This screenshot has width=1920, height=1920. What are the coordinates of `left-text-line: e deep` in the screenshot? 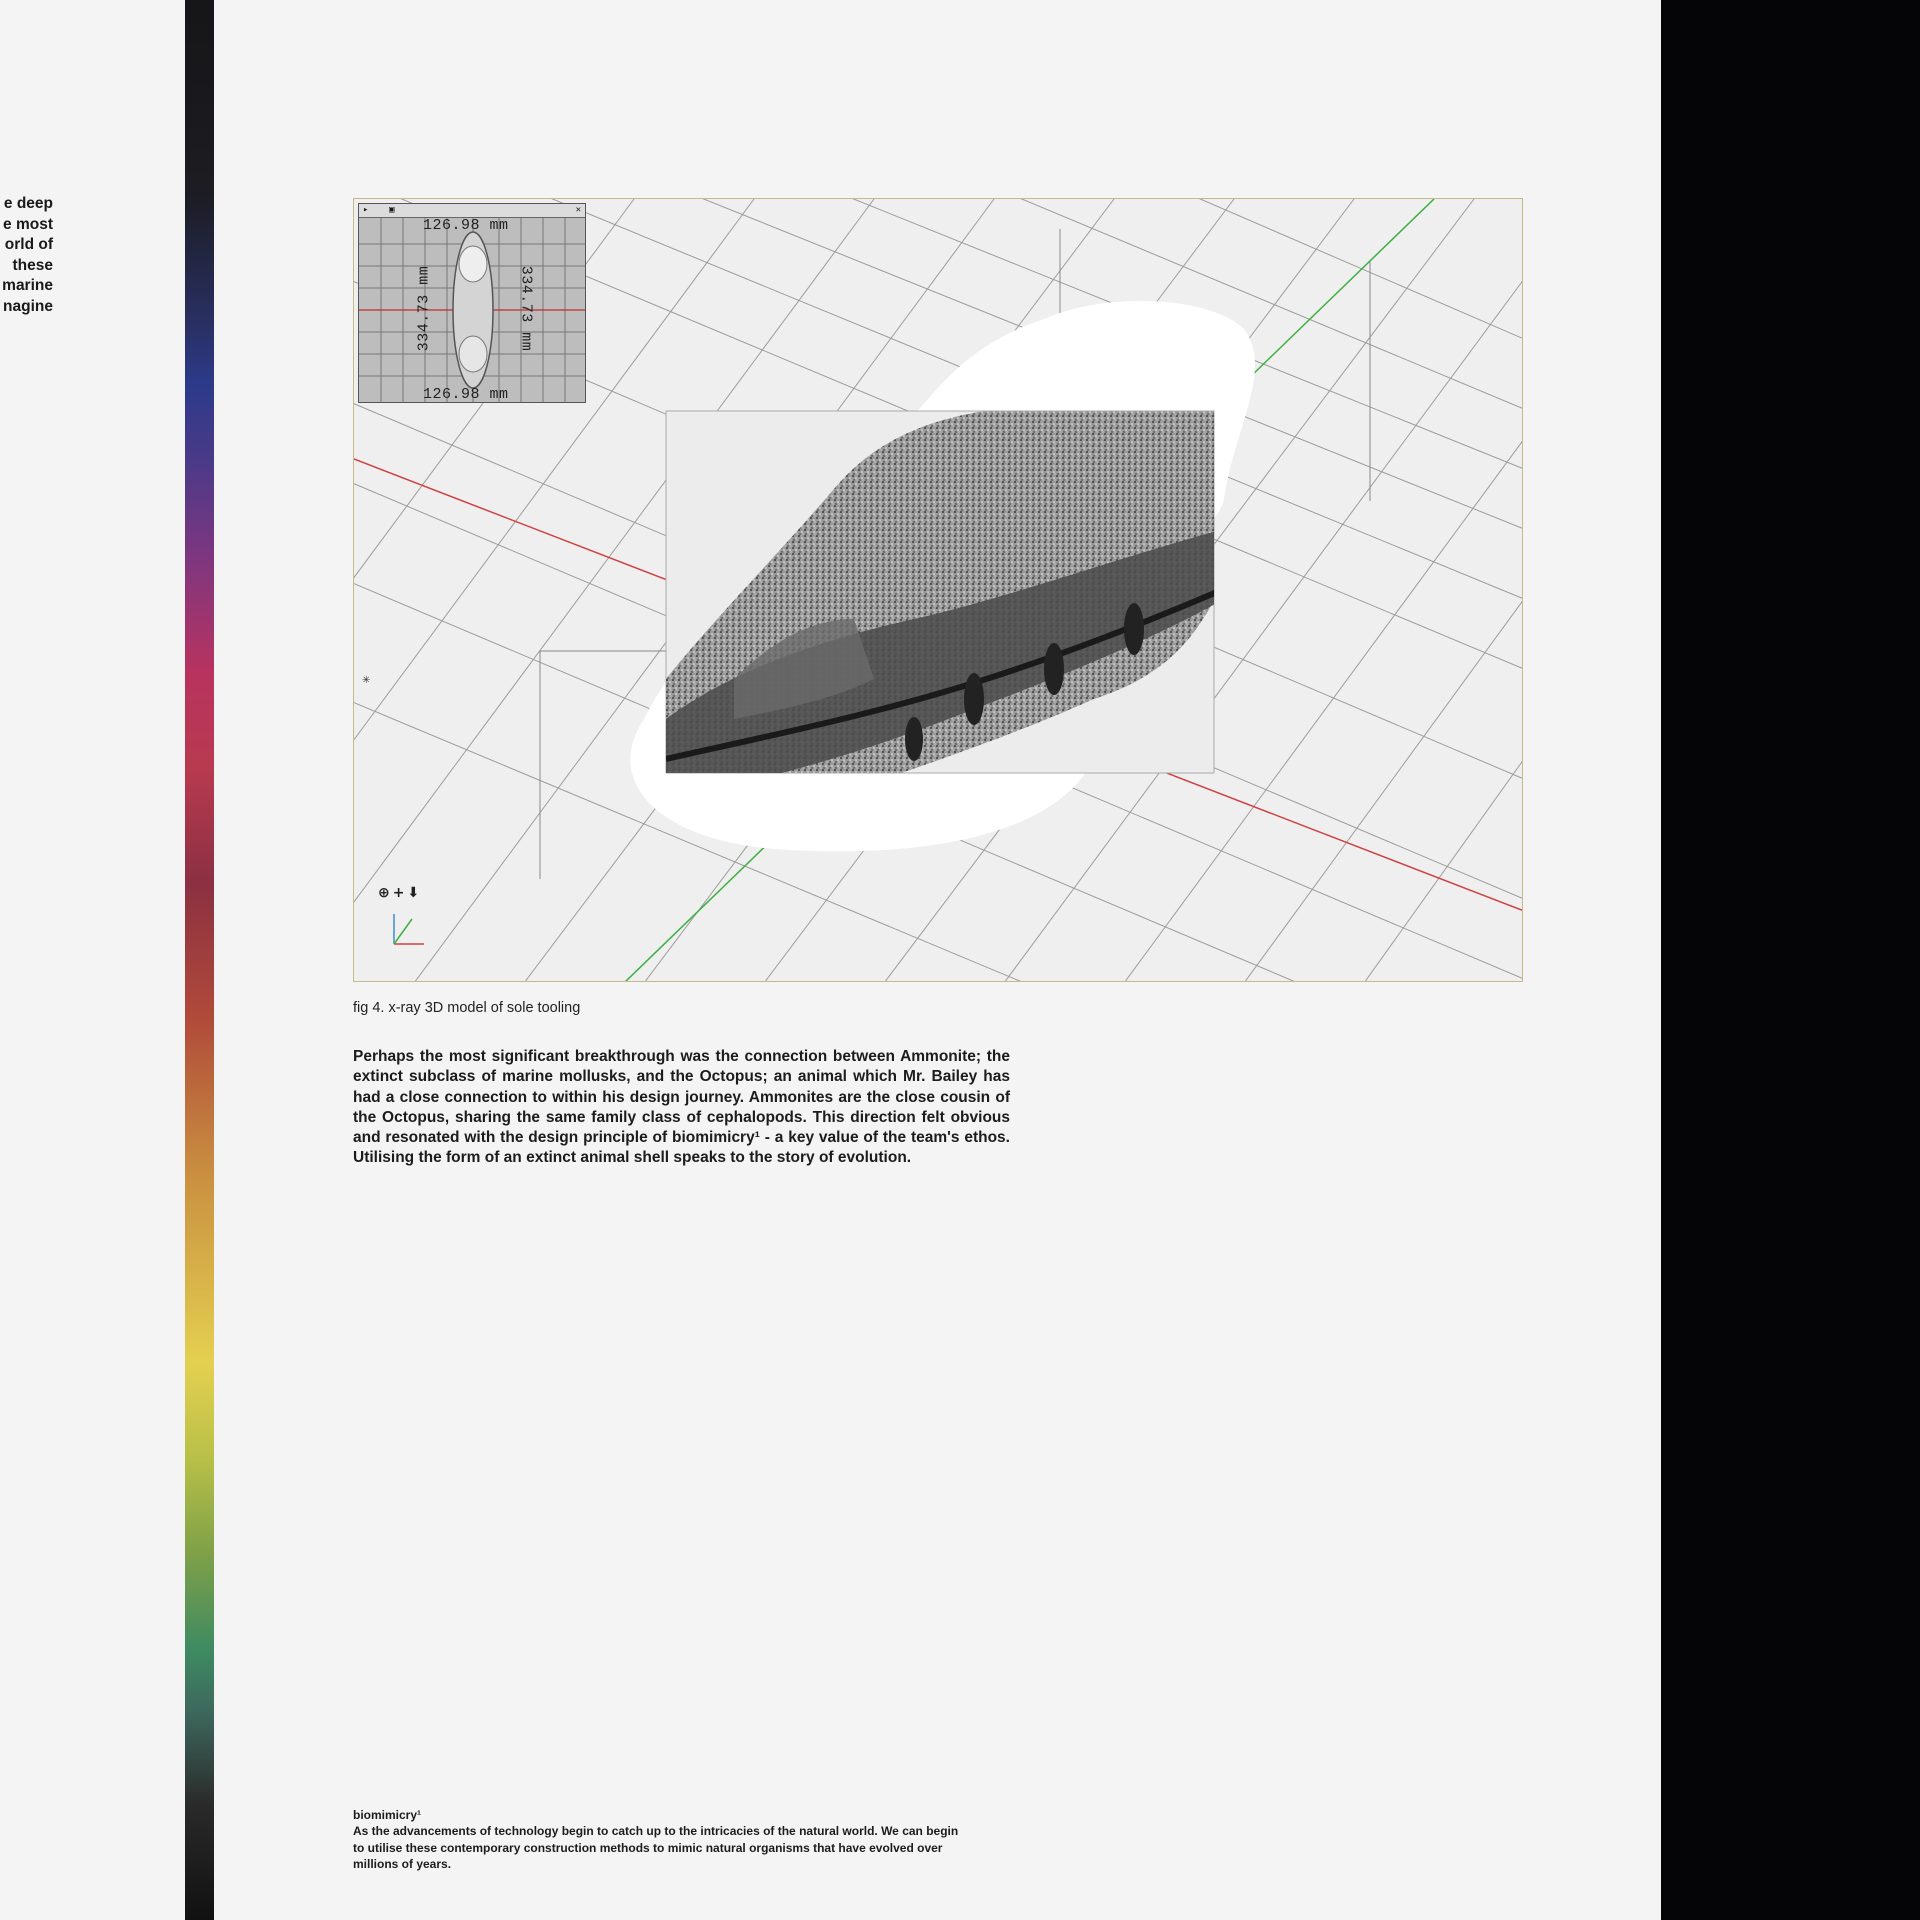 It's located at (28, 203).